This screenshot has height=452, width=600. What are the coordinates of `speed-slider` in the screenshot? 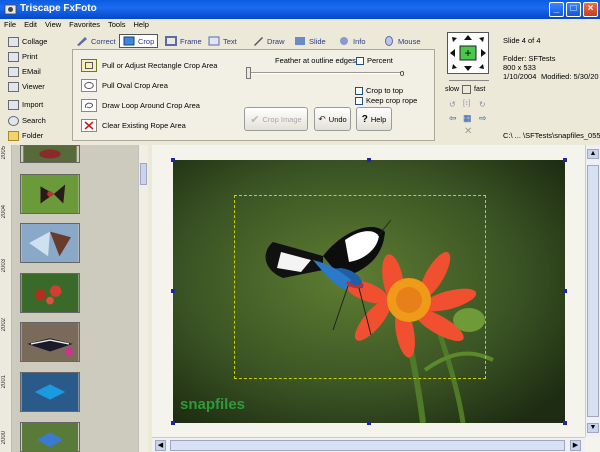 It's located at (469, 81).